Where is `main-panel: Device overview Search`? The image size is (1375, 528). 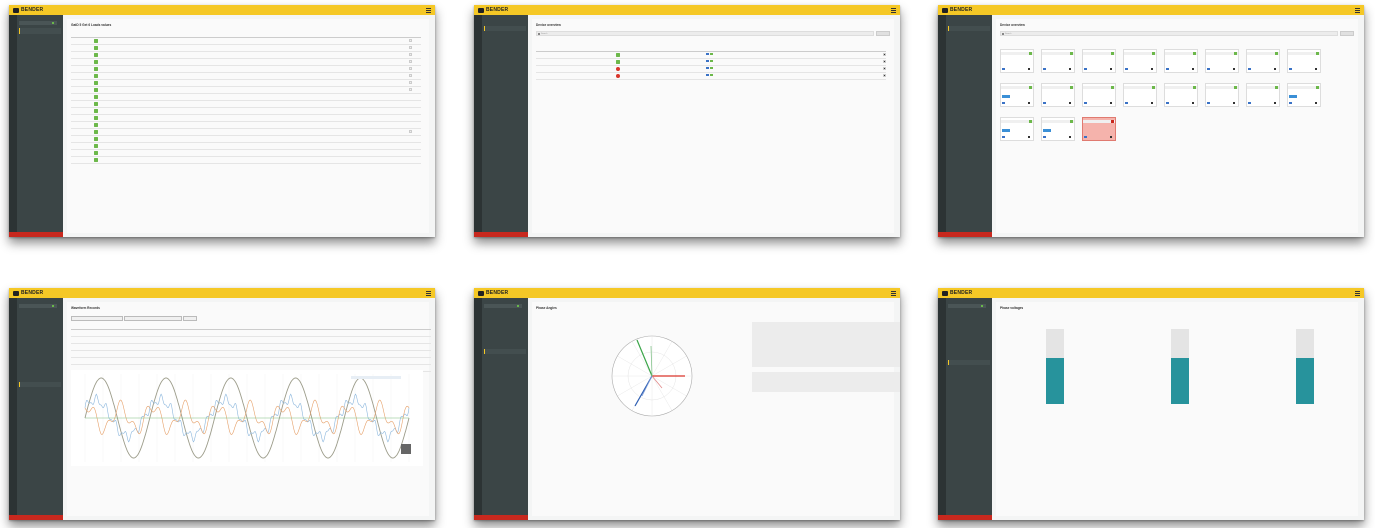 main-panel: Device overview Search is located at coordinates (713, 126).